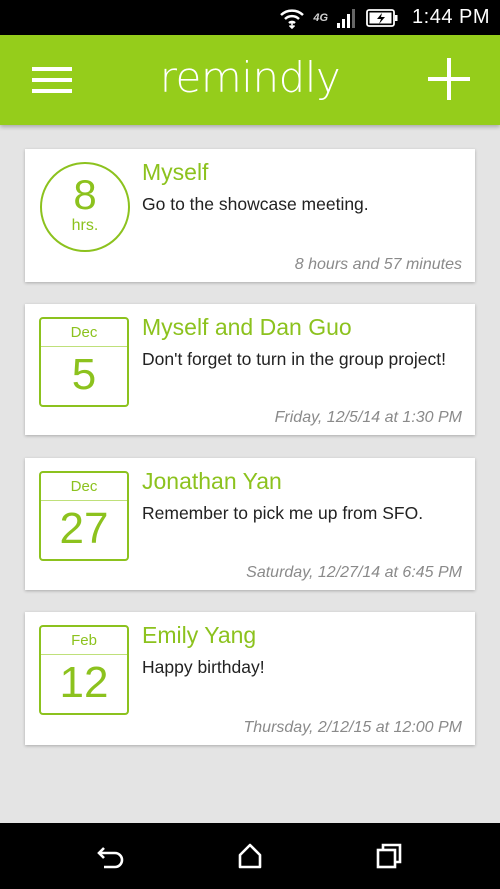 This screenshot has width=500, height=889. What do you see at coordinates (283, 513) in the screenshot?
I see `reminder-message: Remember to pick me up from SFO.` at bounding box center [283, 513].